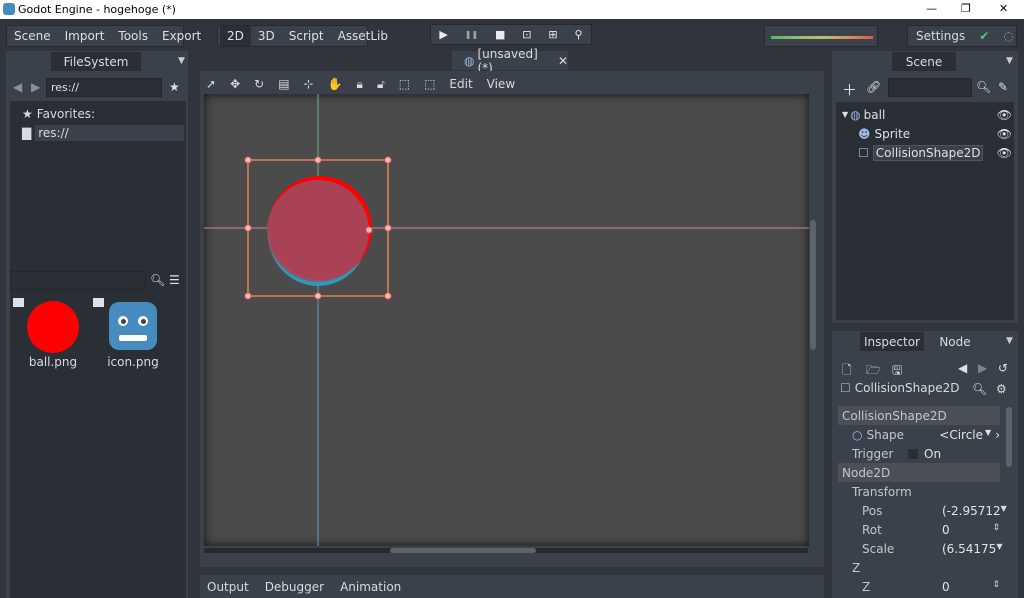  I want to click on close-button: ✕, so click(1003, 8).